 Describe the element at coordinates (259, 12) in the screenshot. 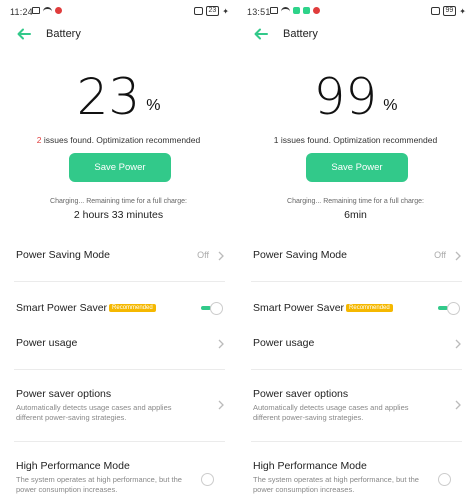

I see `status-time: 13:51` at that location.